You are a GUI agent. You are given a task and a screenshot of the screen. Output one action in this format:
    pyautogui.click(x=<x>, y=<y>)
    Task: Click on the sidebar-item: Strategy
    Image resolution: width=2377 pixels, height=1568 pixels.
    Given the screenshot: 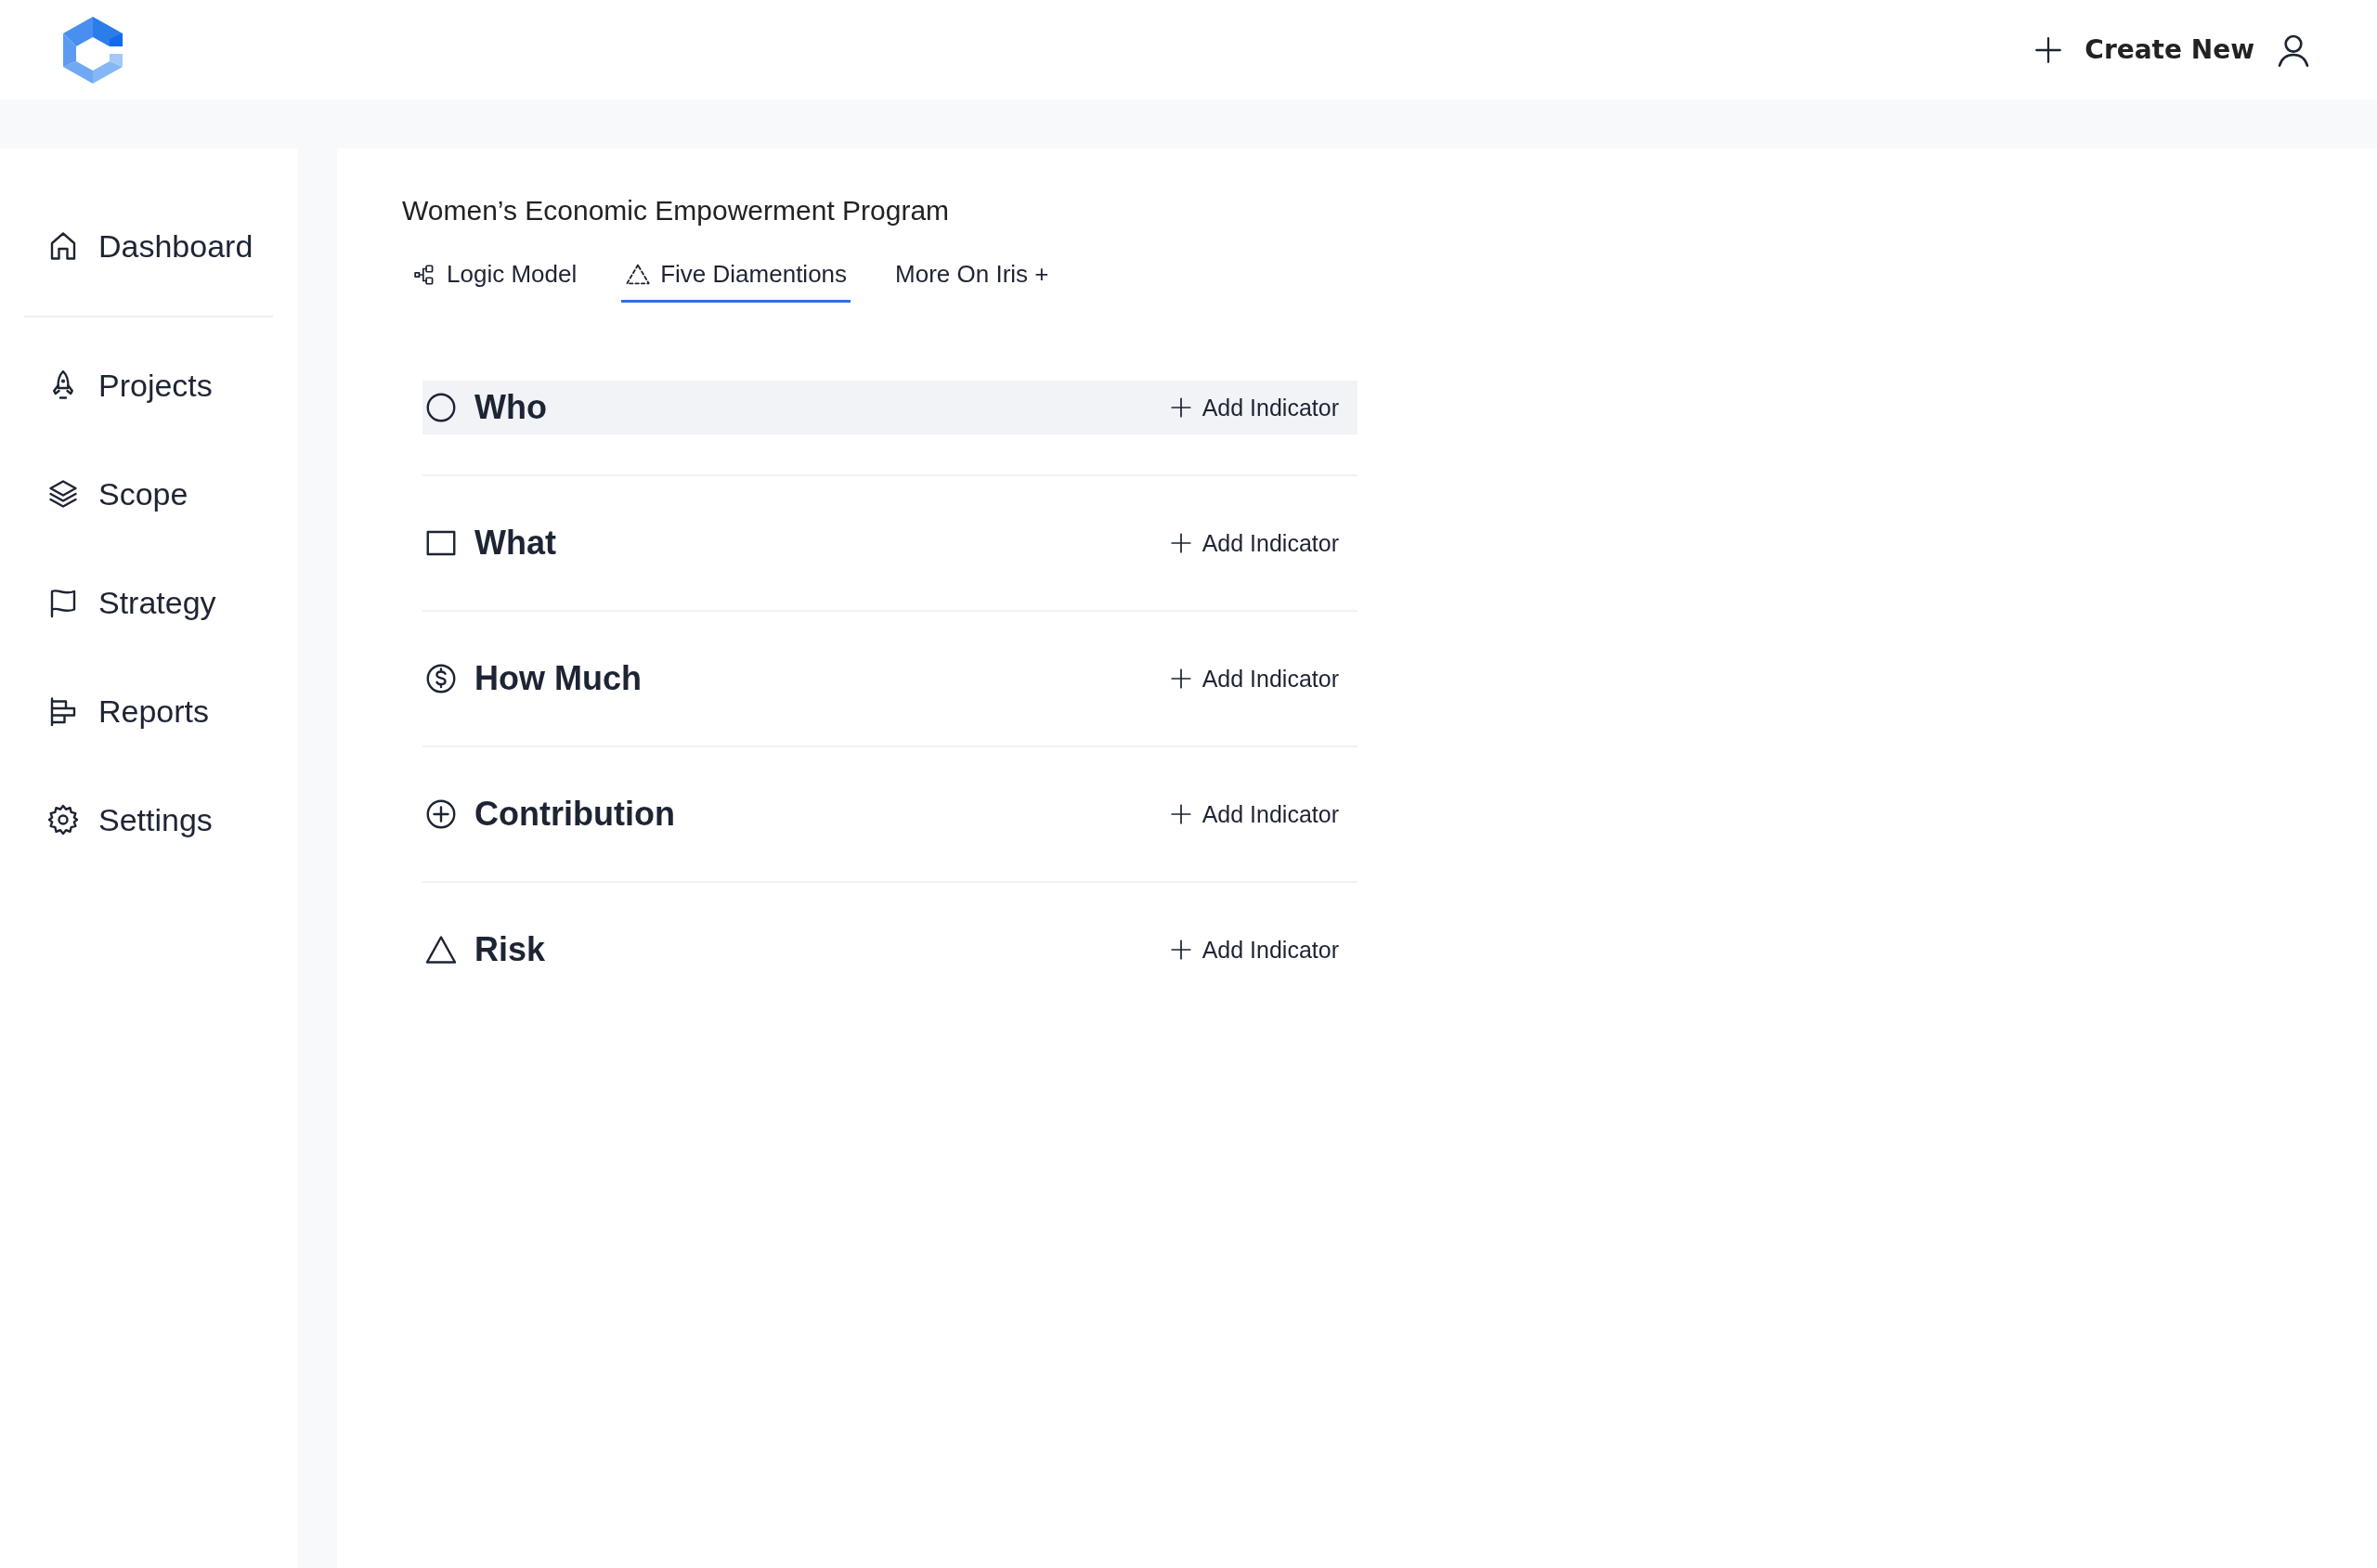 What is the action you would take?
    pyautogui.click(x=148, y=602)
    